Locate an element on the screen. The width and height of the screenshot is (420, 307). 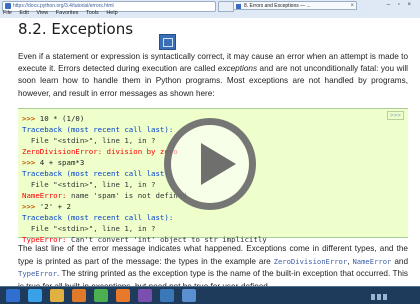
app-taskbar-icon is located at coordinates (189, 295).